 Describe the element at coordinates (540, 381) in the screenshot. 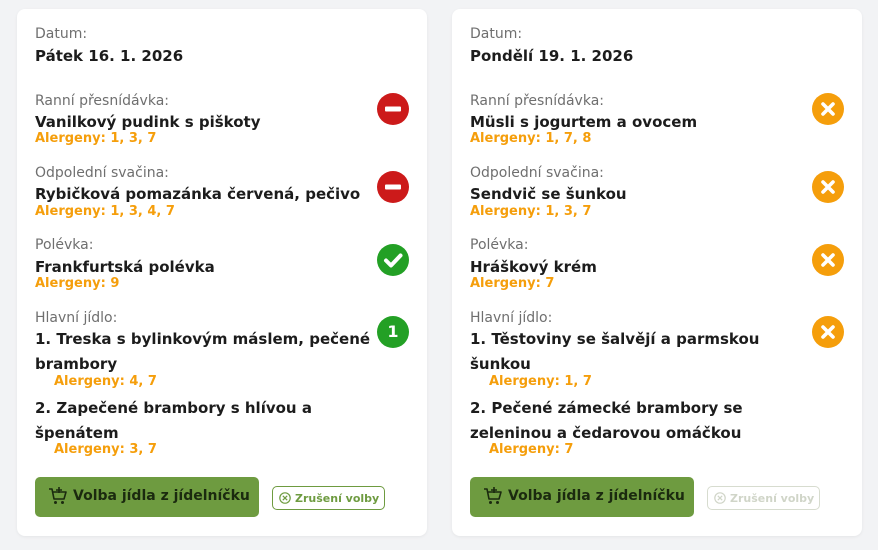

I see `main-option-1-allergens: Alergeny: 1, 7` at that location.